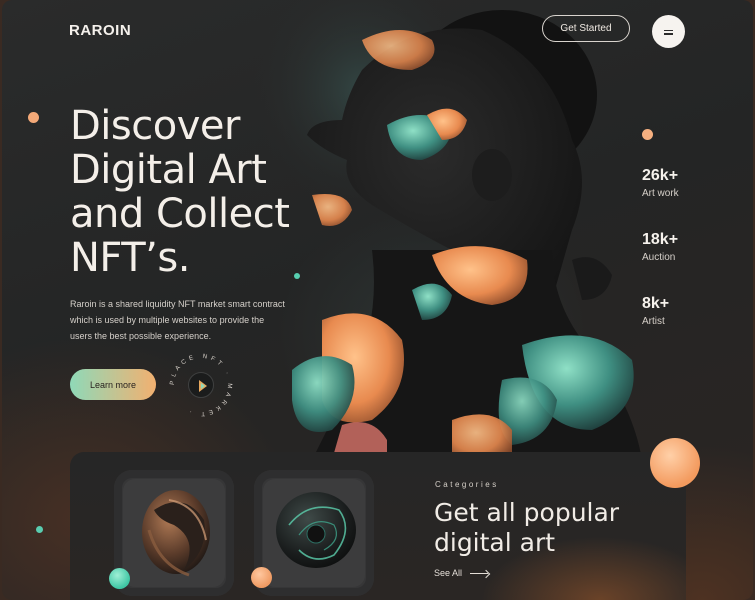  What do you see at coordinates (653, 321) in the screenshot?
I see `stat-label: Artist` at bounding box center [653, 321].